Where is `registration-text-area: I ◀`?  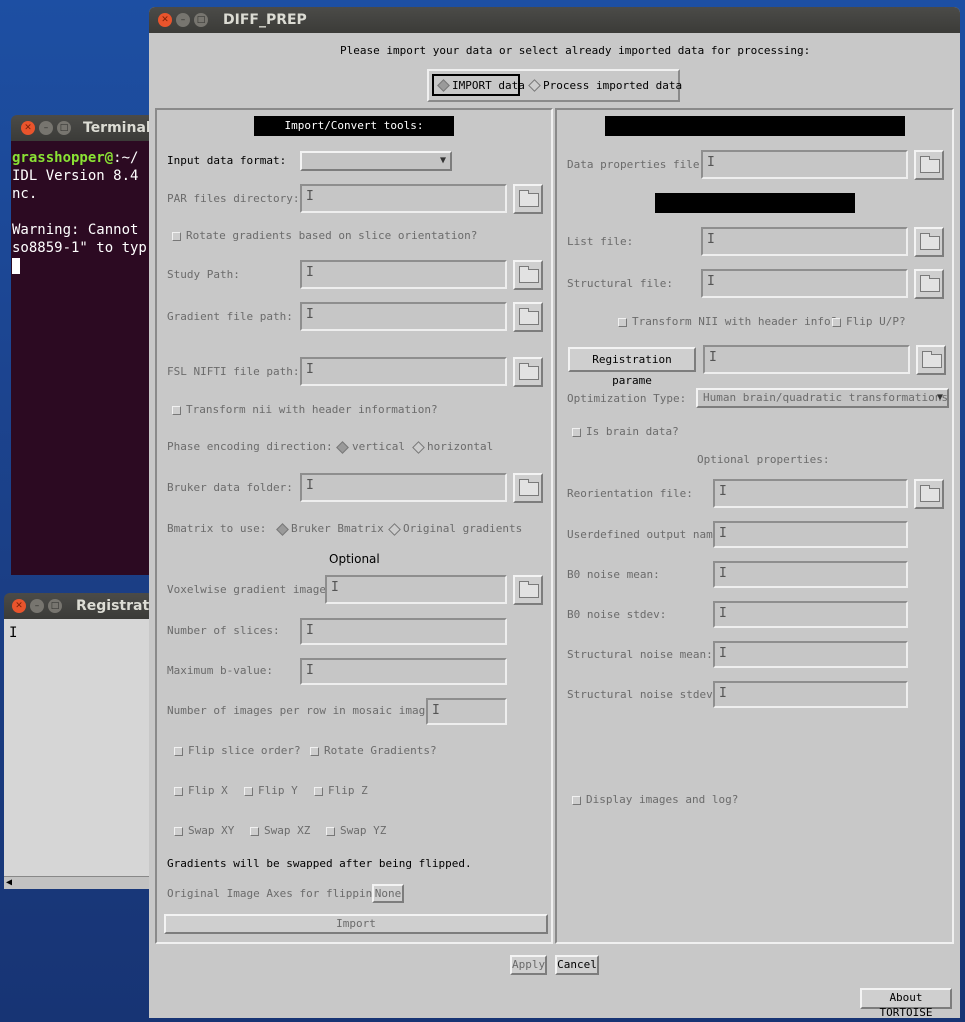 registration-text-area: I ◀ is located at coordinates (79, 754).